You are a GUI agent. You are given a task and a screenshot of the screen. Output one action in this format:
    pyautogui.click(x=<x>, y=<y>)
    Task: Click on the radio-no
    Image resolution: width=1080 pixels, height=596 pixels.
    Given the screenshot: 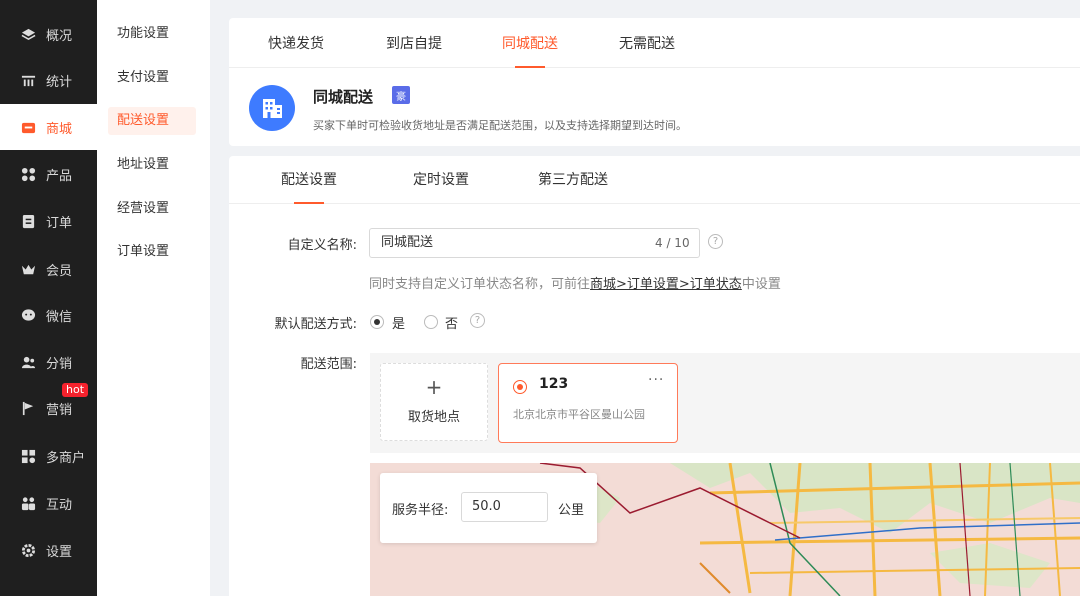 What is the action you would take?
    pyautogui.click(x=431, y=322)
    